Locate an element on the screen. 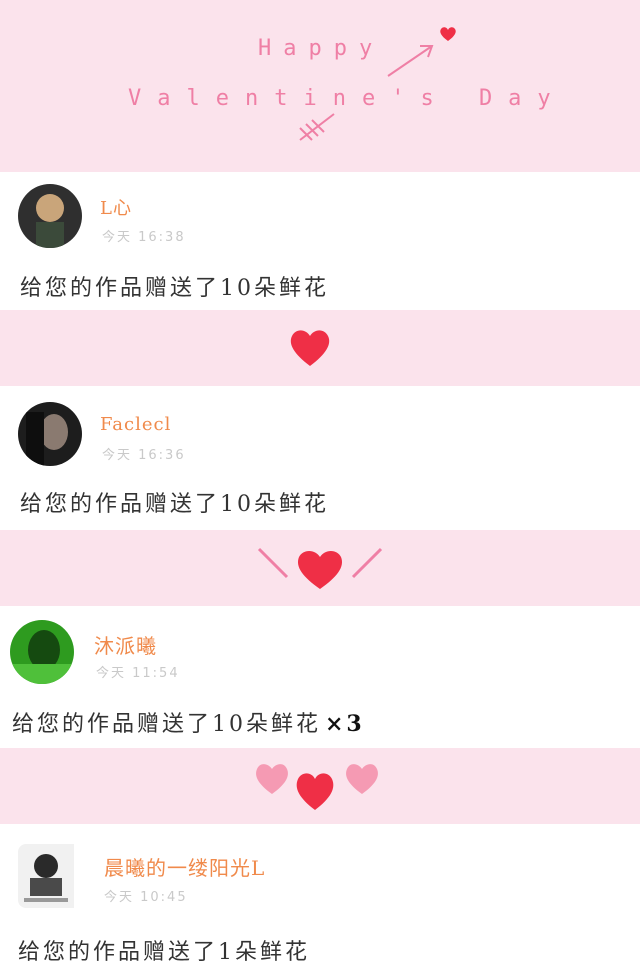 This screenshot has height=978, width=640. username: Faclecl is located at coordinates (135, 424).